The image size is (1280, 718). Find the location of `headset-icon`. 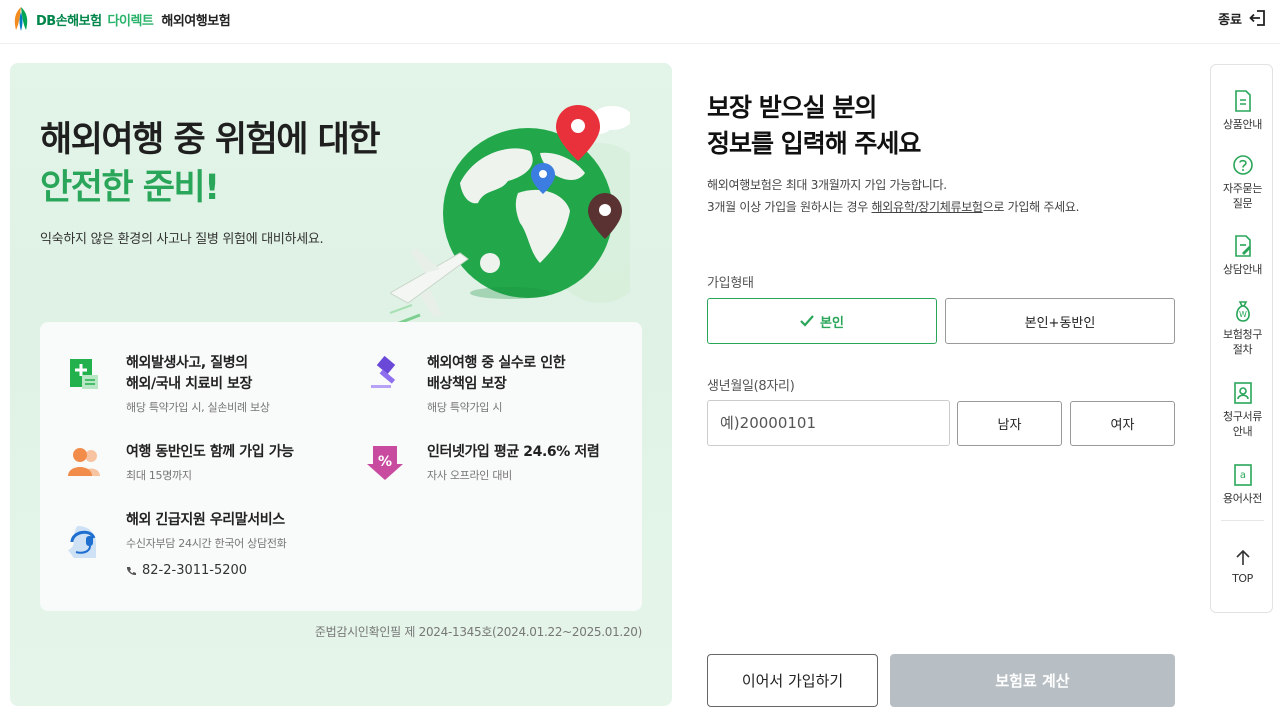

headset-icon is located at coordinates (84, 542).